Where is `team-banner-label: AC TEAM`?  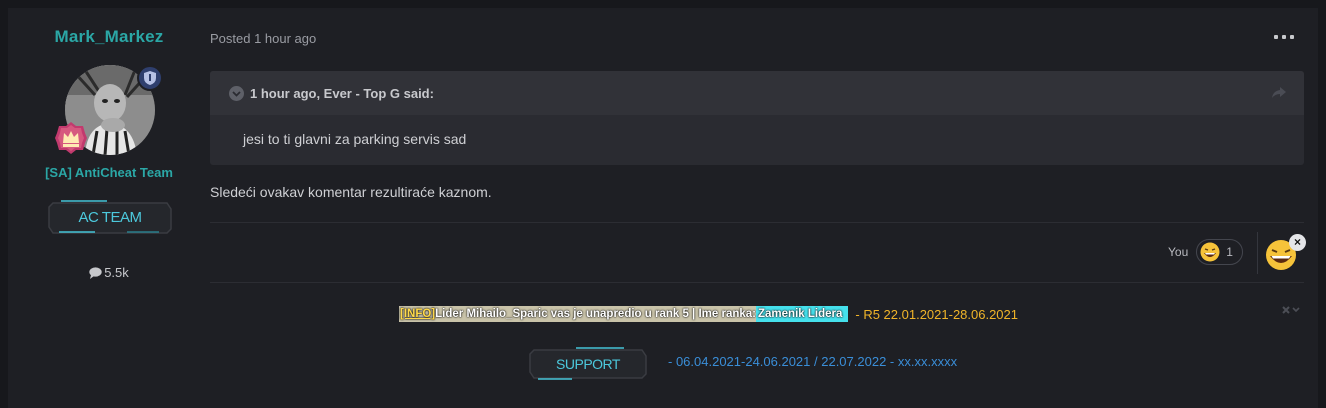 team-banner-label: AC TEAM is located at coordinates (110, 217).